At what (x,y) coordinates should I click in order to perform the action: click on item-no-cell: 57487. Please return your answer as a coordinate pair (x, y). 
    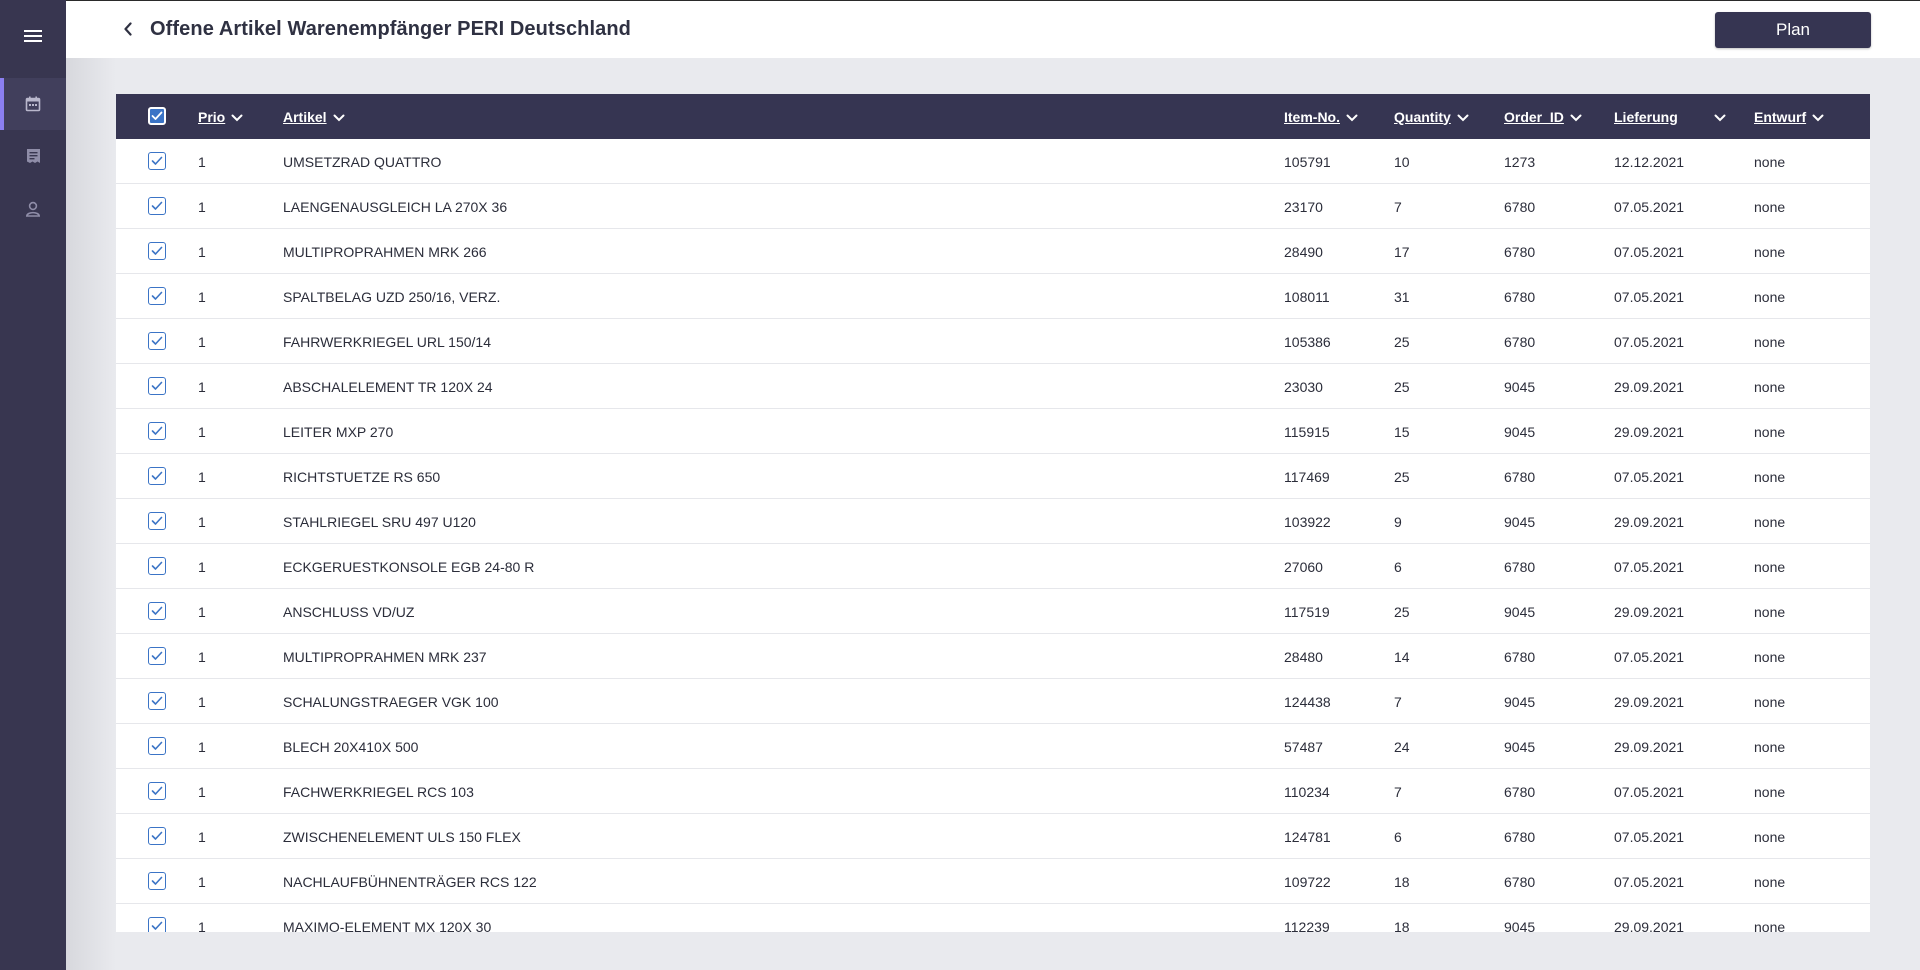
    Looking at the image, I should click on (1303, 746).